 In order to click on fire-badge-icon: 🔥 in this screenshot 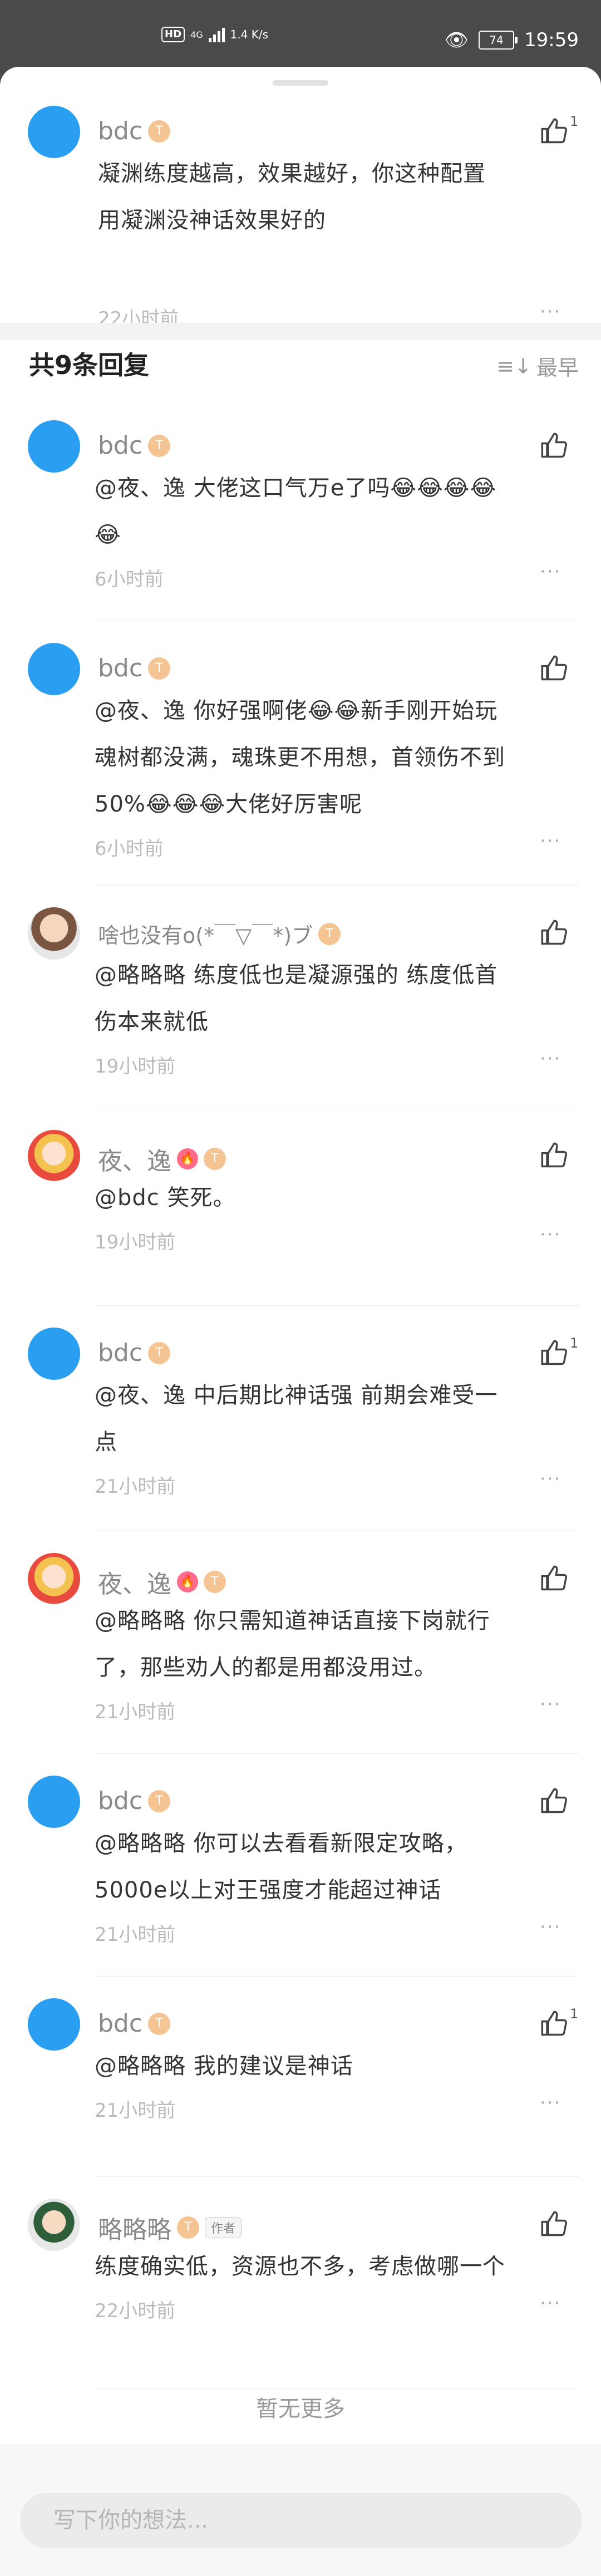, I will do `click(187, 1581)`.